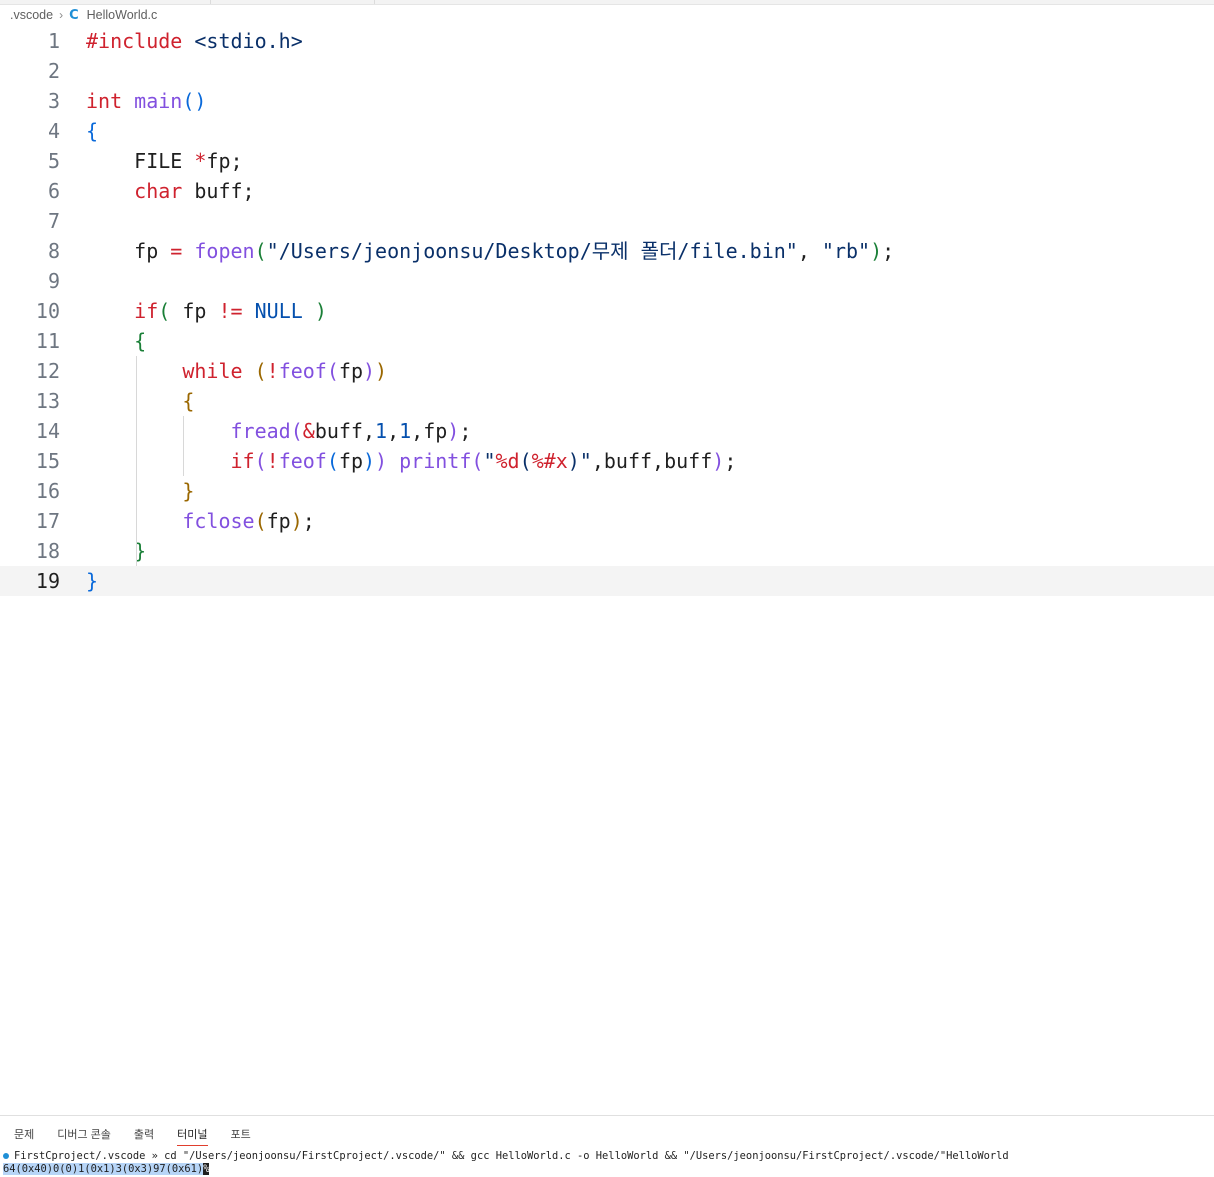 This screenshot has height=1177, width=1214. What do you see at coordinates (607, 521) in the screenshot?
I see `code-line: 17 fclose(fp);` at bounding box center [607, 521].